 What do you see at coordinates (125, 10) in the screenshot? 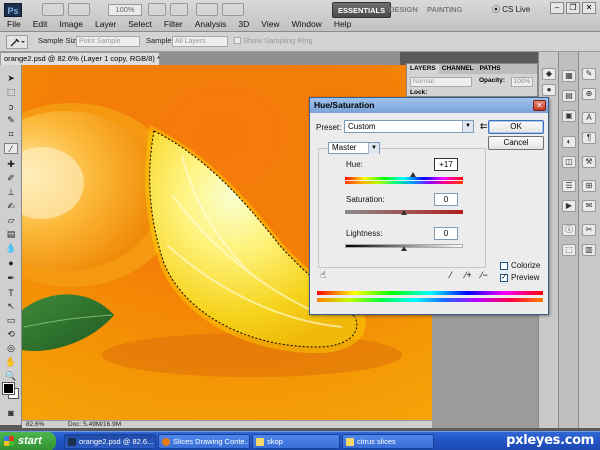
I see `zoom-level-select: 100%` at bounding box center [125, 10].